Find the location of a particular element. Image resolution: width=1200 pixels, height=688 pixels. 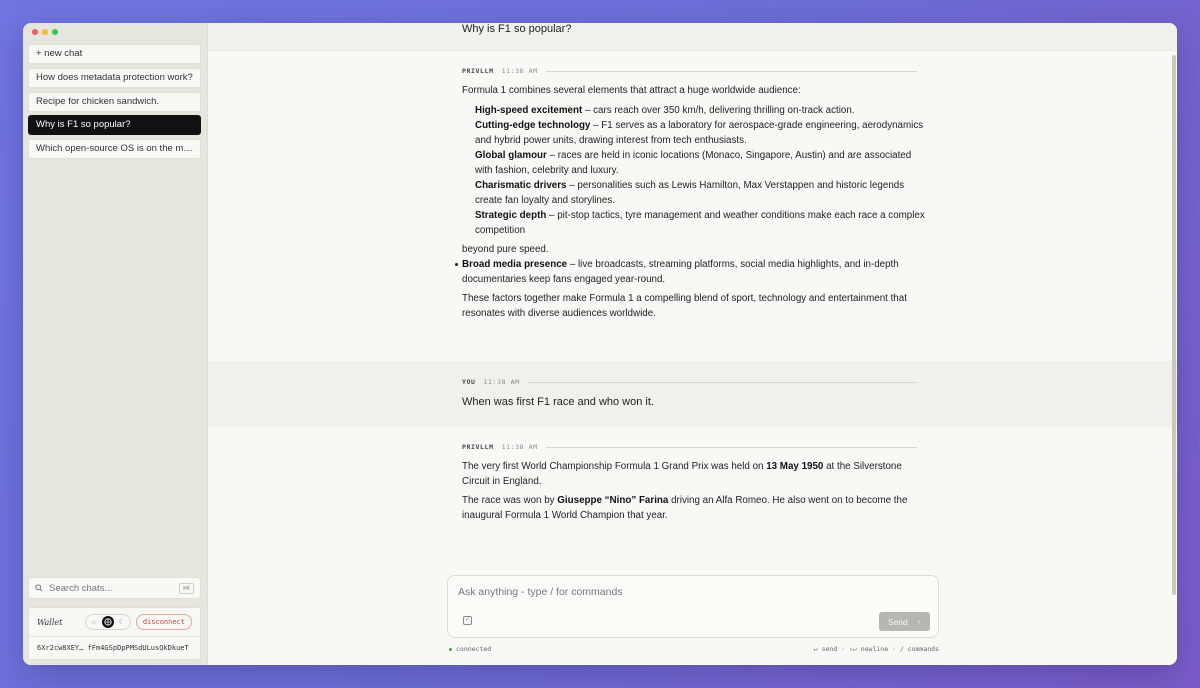

theme-toggle: ☼ ☾ is located at coordinates (107, 622).